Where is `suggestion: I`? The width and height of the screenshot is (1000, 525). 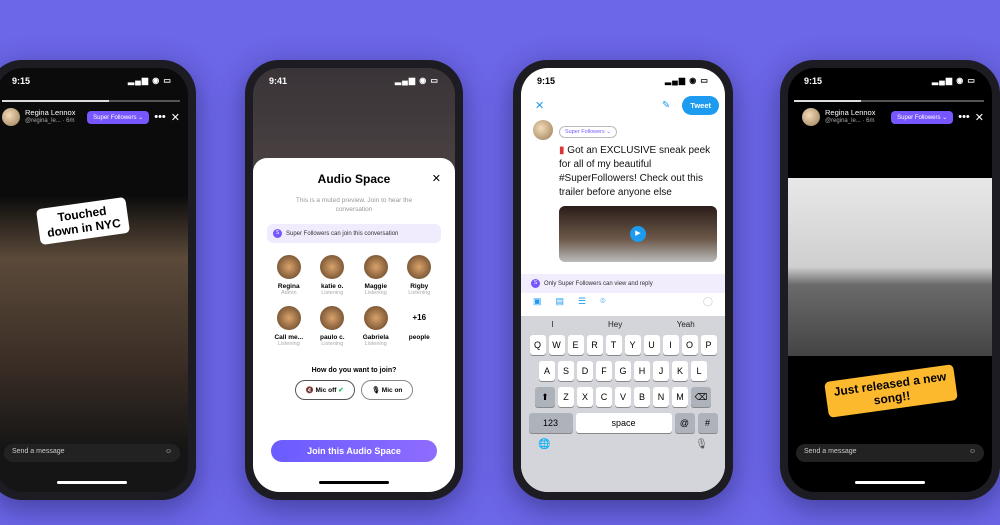 suggestion: I is located at coordinates (552, 324).